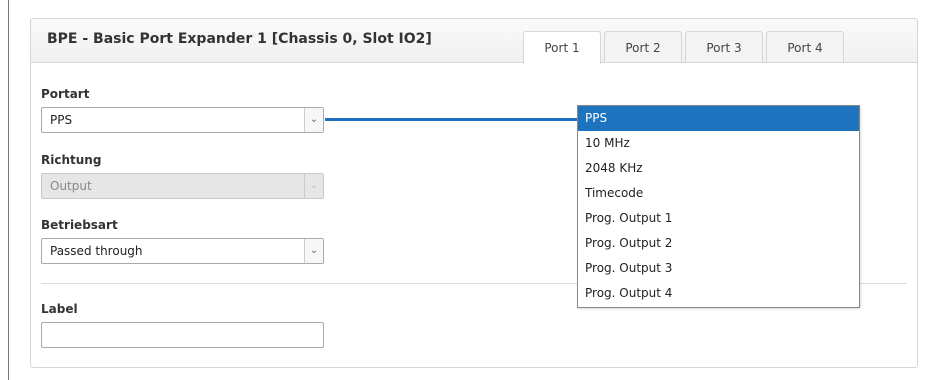 This screenshot has height=380, width=927. What do you see at coordinates (182, 120) in the screenshot?
I see `portart-select: PPS ⌄` at bounding box center [182, 120].